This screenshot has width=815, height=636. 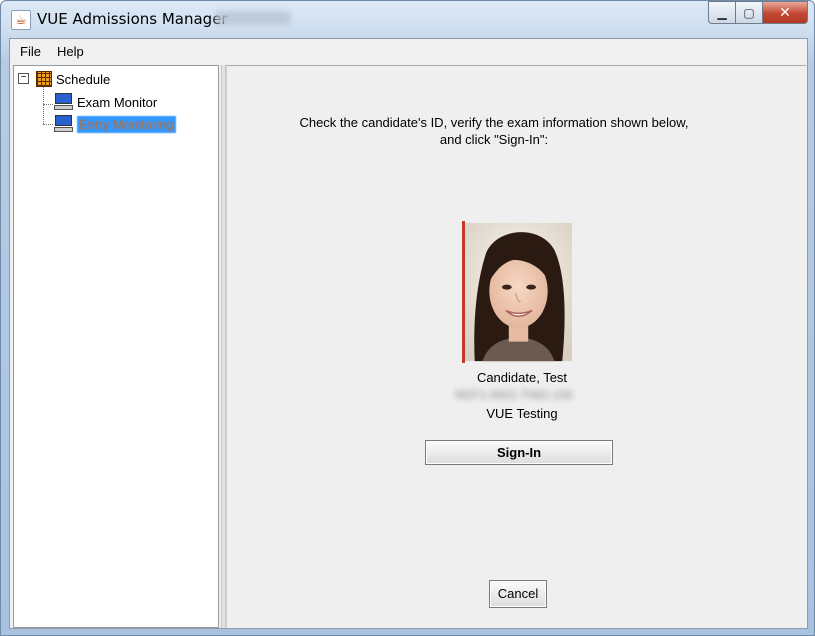 I want to click on minimize-icon: ▁, so click(x=722, y=12).